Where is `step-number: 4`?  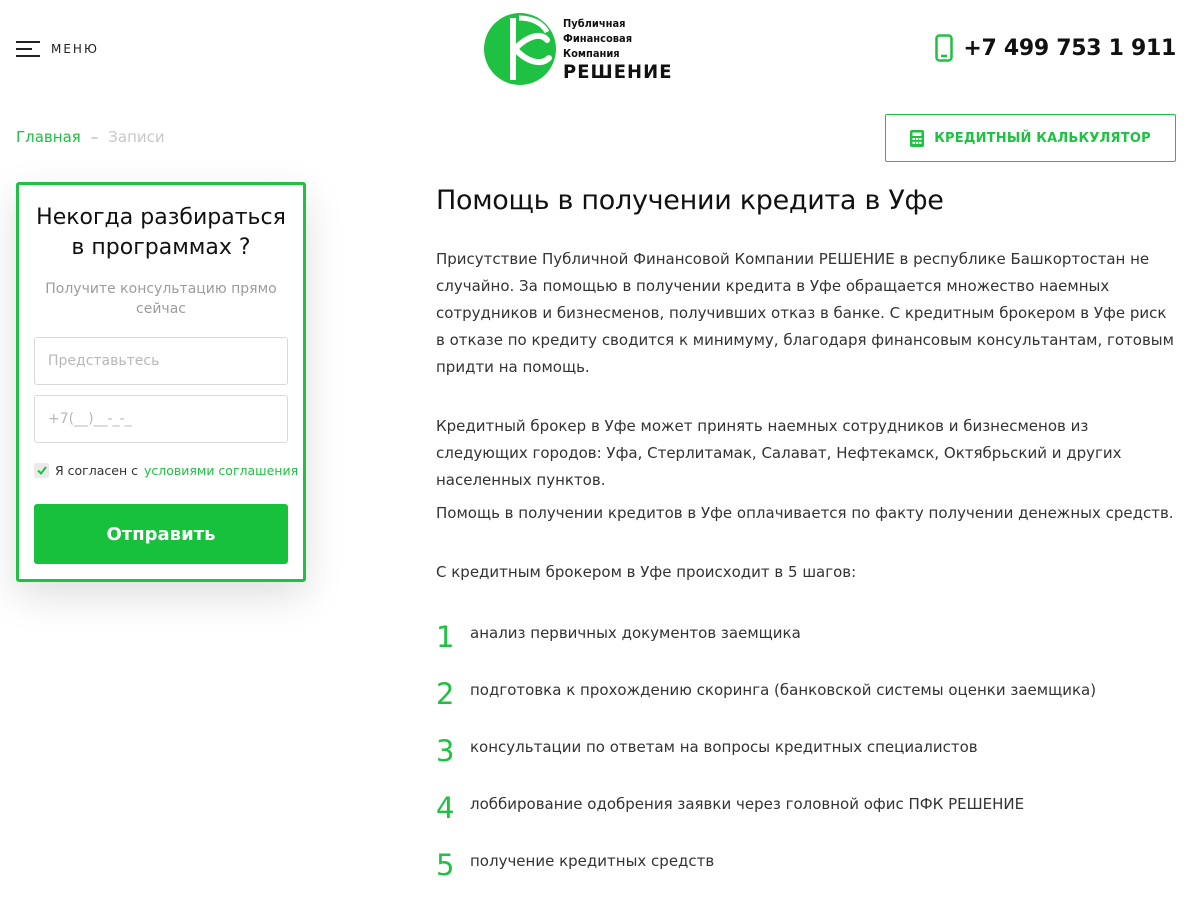 step-number: 4 is located at coordinates (445, 808).